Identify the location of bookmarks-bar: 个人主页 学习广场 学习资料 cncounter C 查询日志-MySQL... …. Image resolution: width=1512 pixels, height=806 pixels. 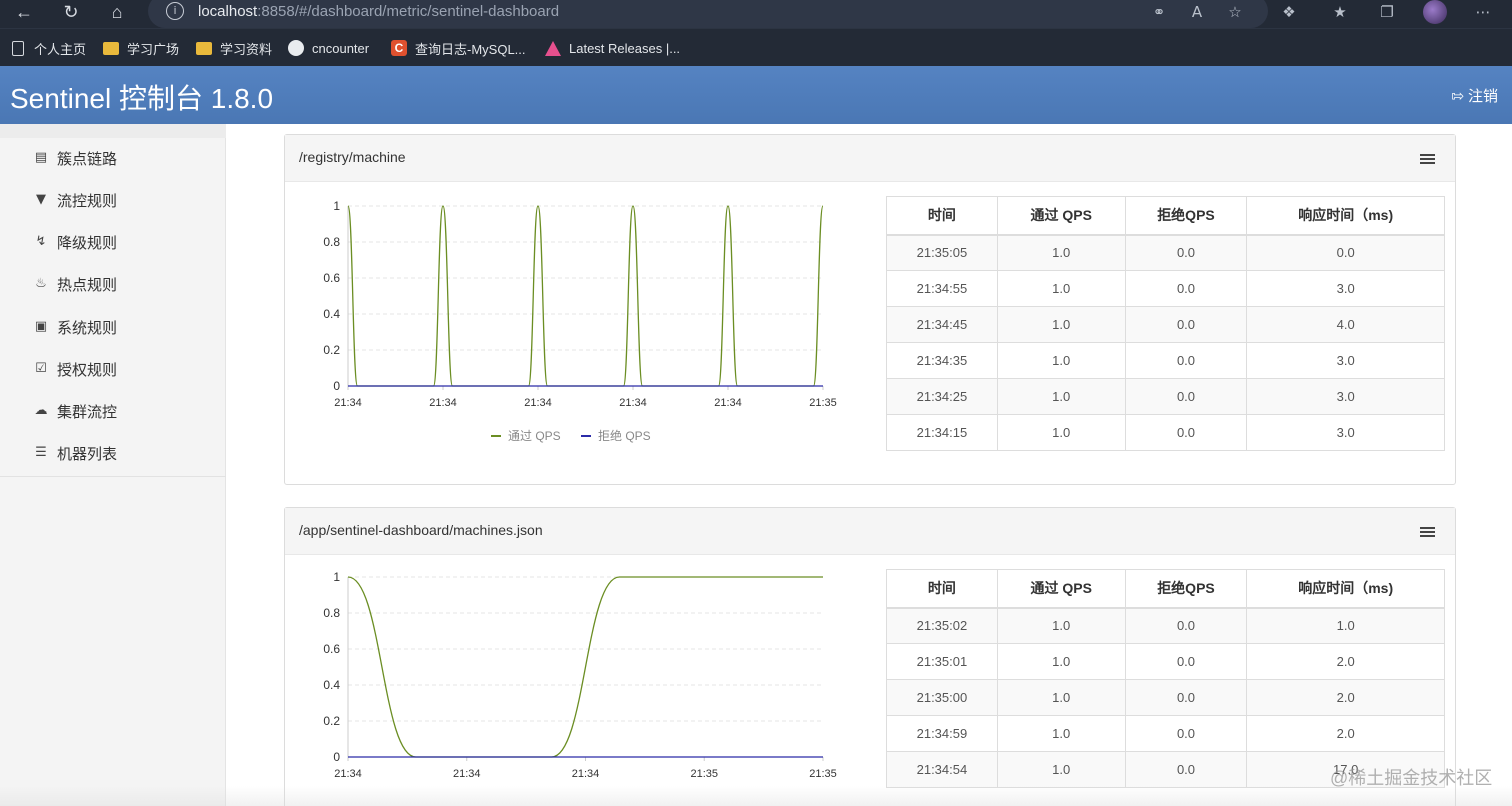
(756, 47).